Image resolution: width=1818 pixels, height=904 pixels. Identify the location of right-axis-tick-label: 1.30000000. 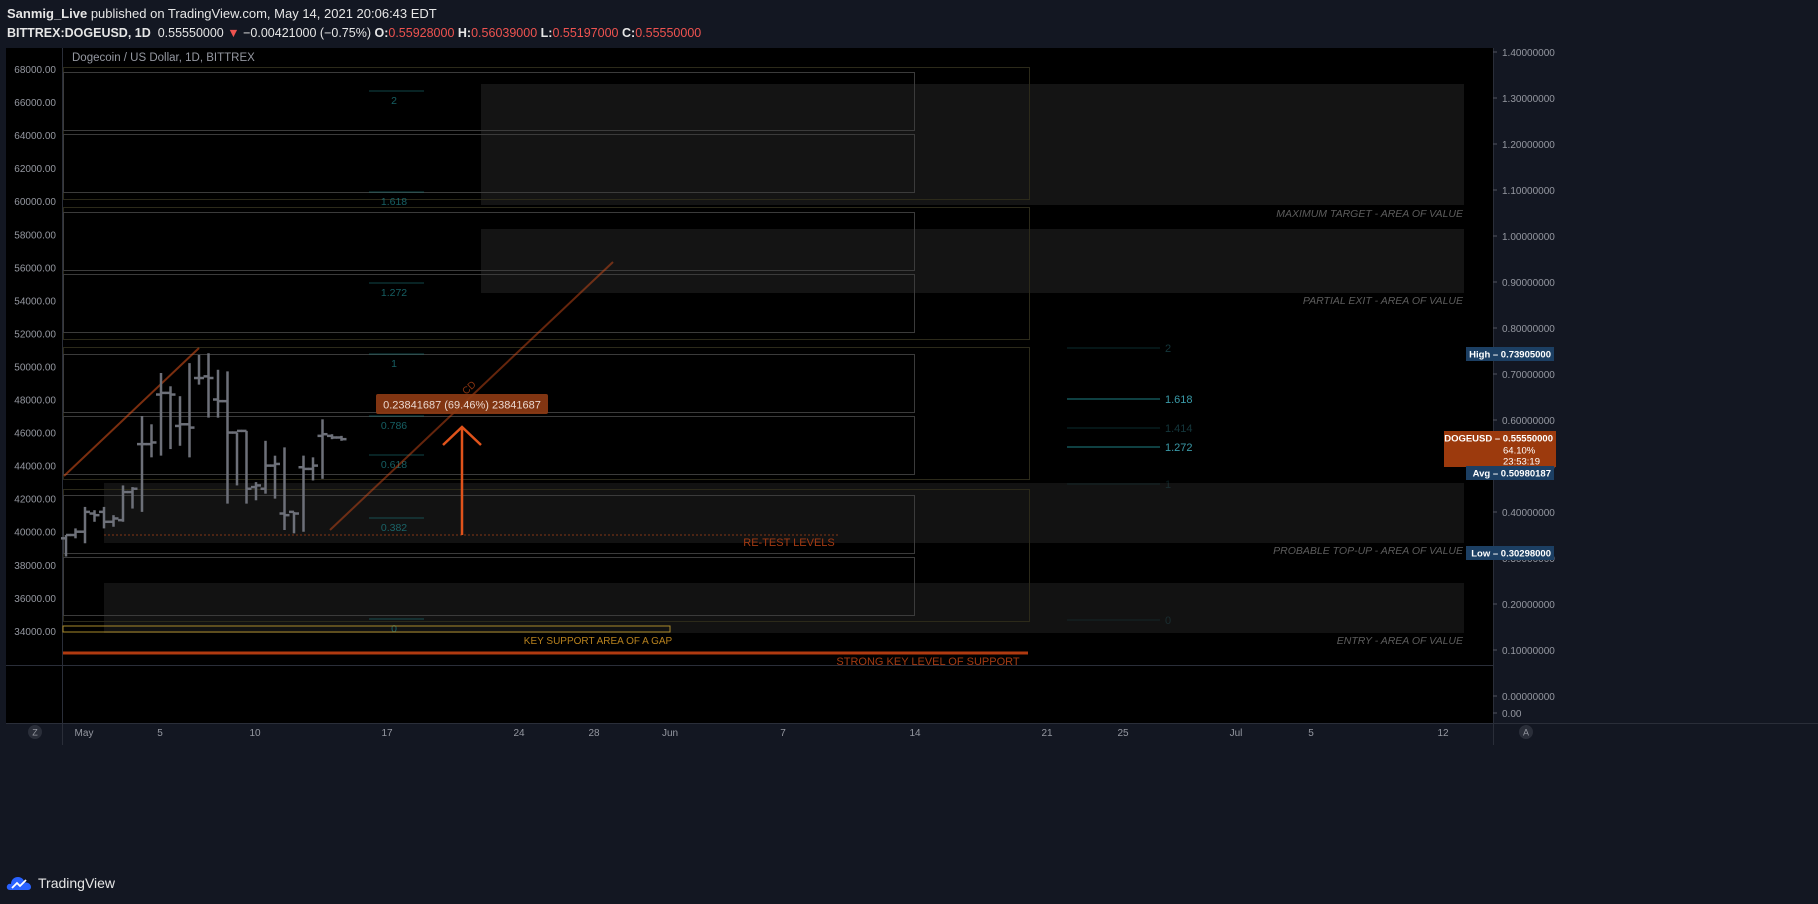
(1528, 99).